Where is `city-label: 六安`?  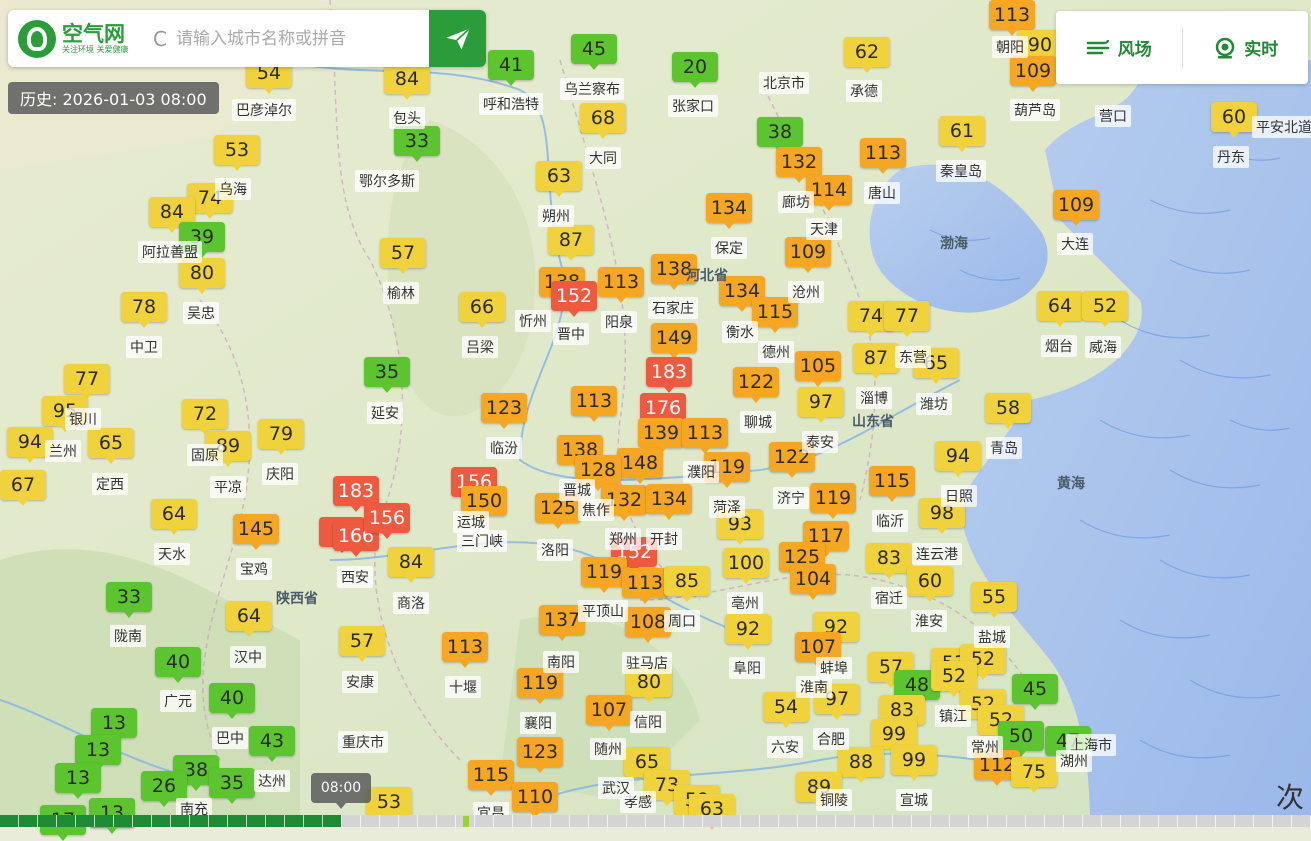
city-label: 六安 is located at coordinates (785, 747).